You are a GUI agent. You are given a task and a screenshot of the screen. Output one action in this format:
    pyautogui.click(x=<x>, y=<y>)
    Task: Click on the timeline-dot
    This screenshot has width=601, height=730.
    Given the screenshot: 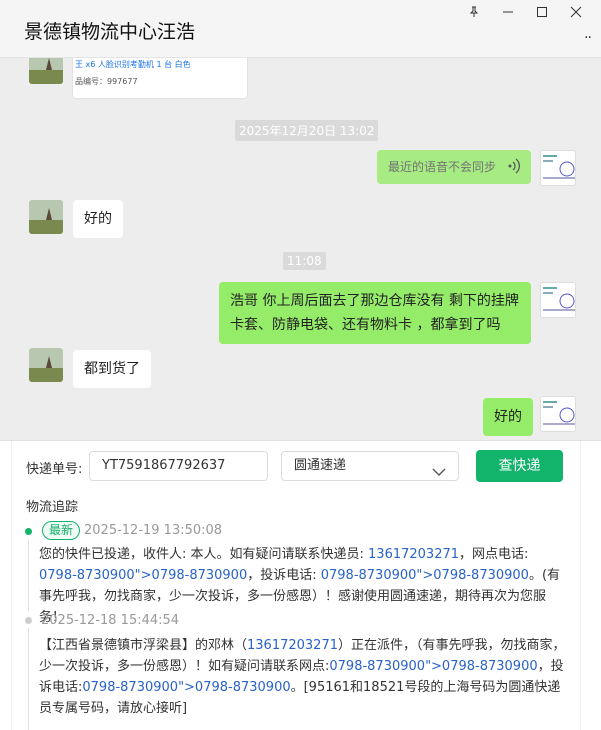 What is the action you would take?
    pyautogui.click(x=28, y=620)
    